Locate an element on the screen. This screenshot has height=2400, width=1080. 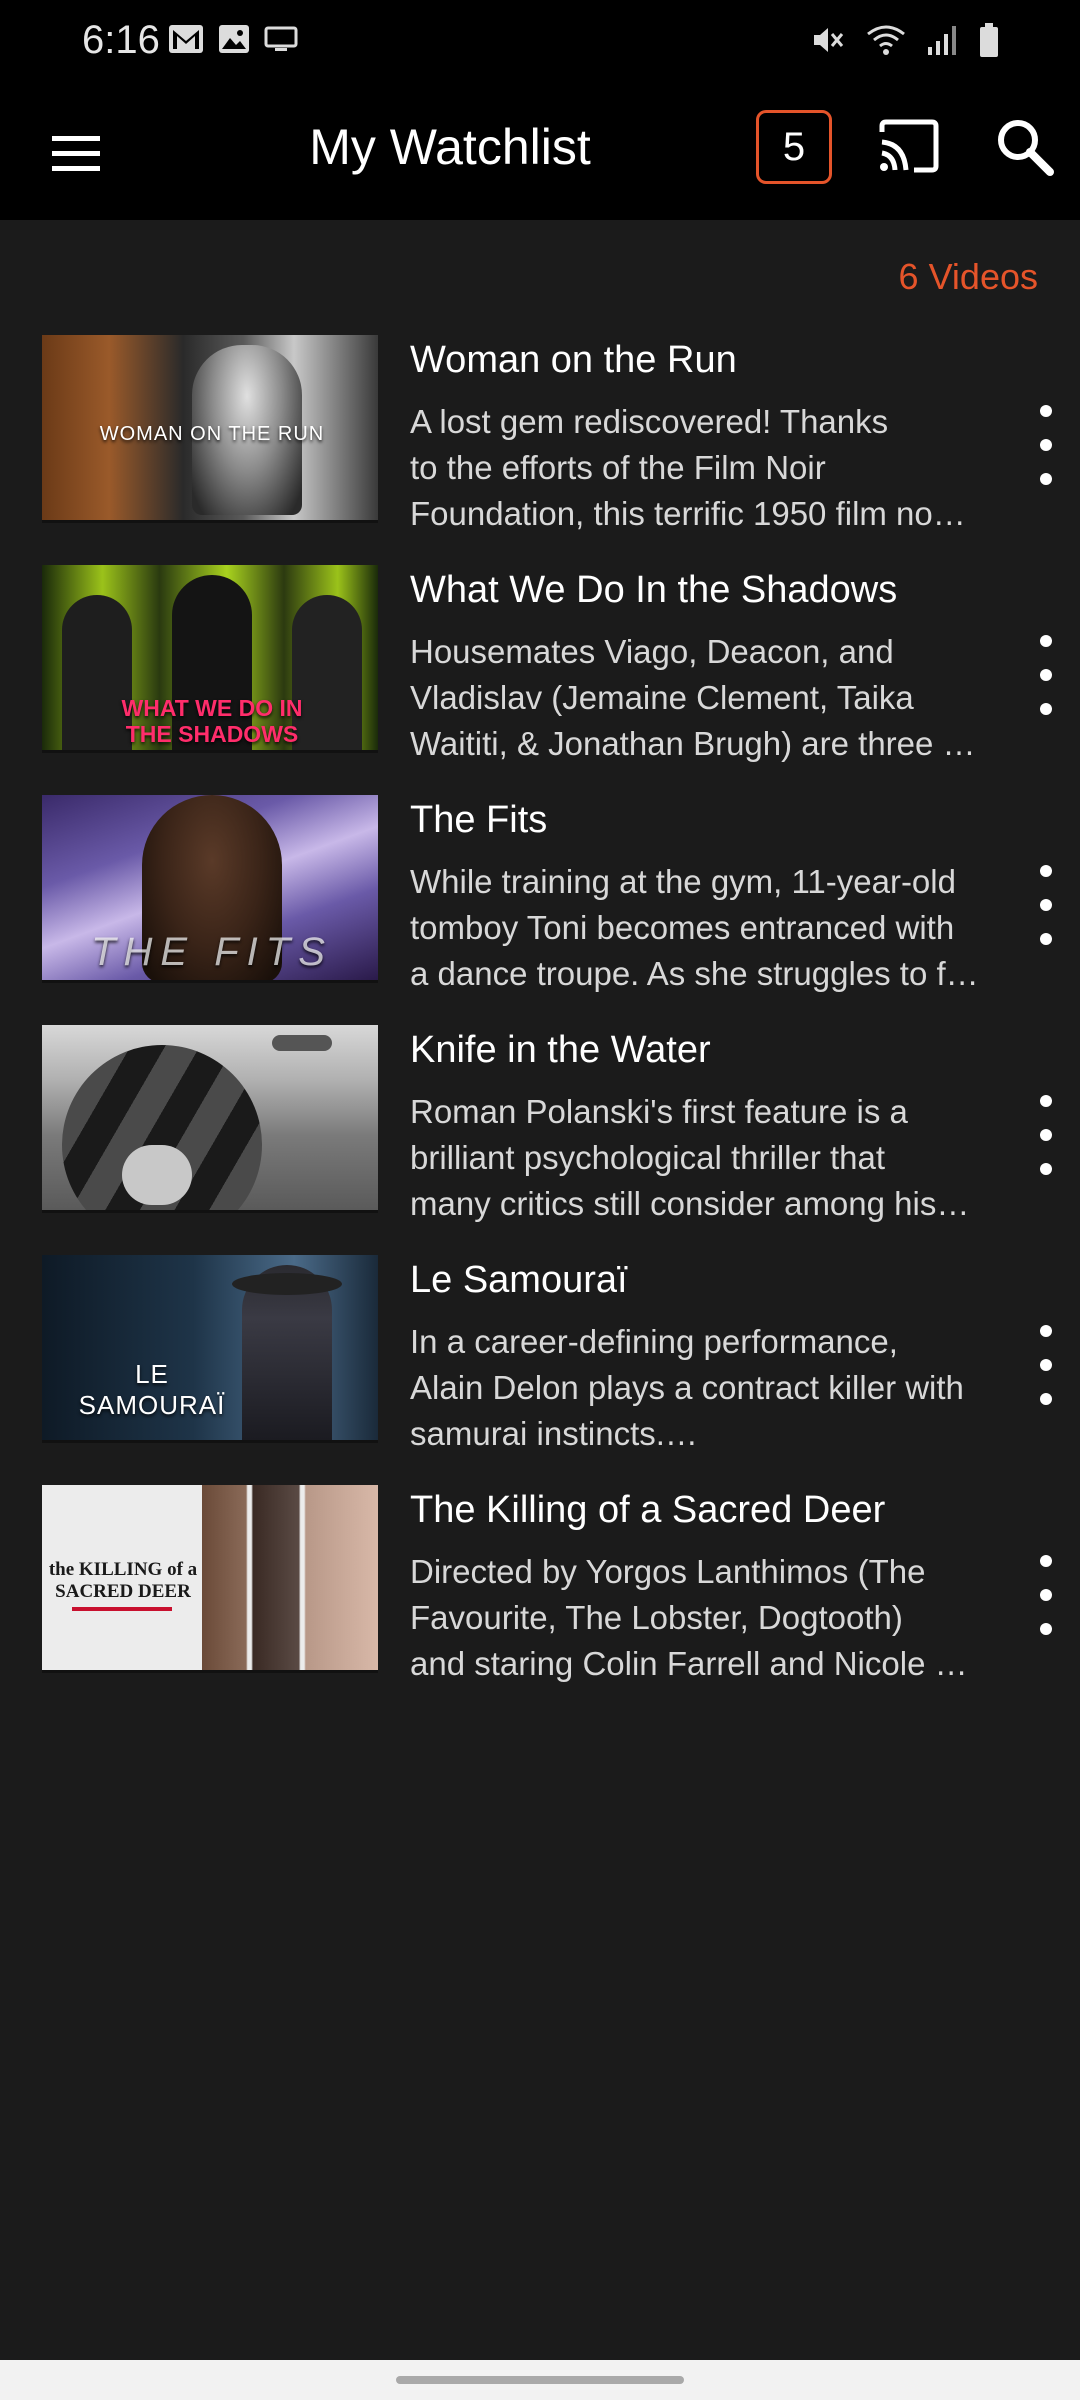
video-title: What We Do In the Shadows is located at coordinates (710, 590).